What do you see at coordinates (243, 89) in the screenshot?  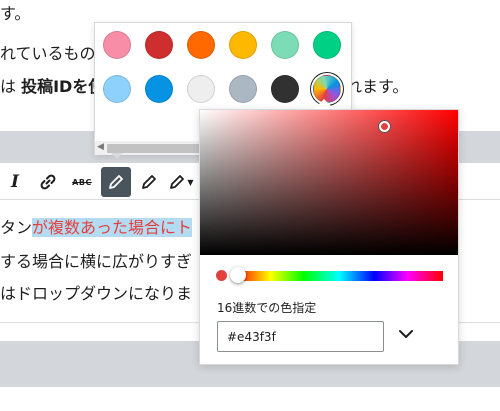 I see `color-swatch-cyan-bluish-gray` at bounding box center [243, 89].